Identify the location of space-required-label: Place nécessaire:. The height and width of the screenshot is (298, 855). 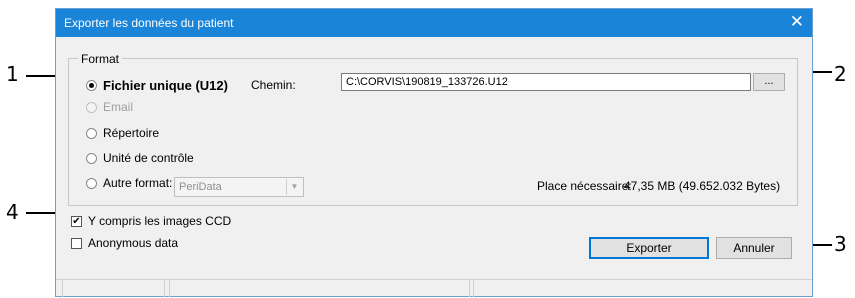
(584, 186).